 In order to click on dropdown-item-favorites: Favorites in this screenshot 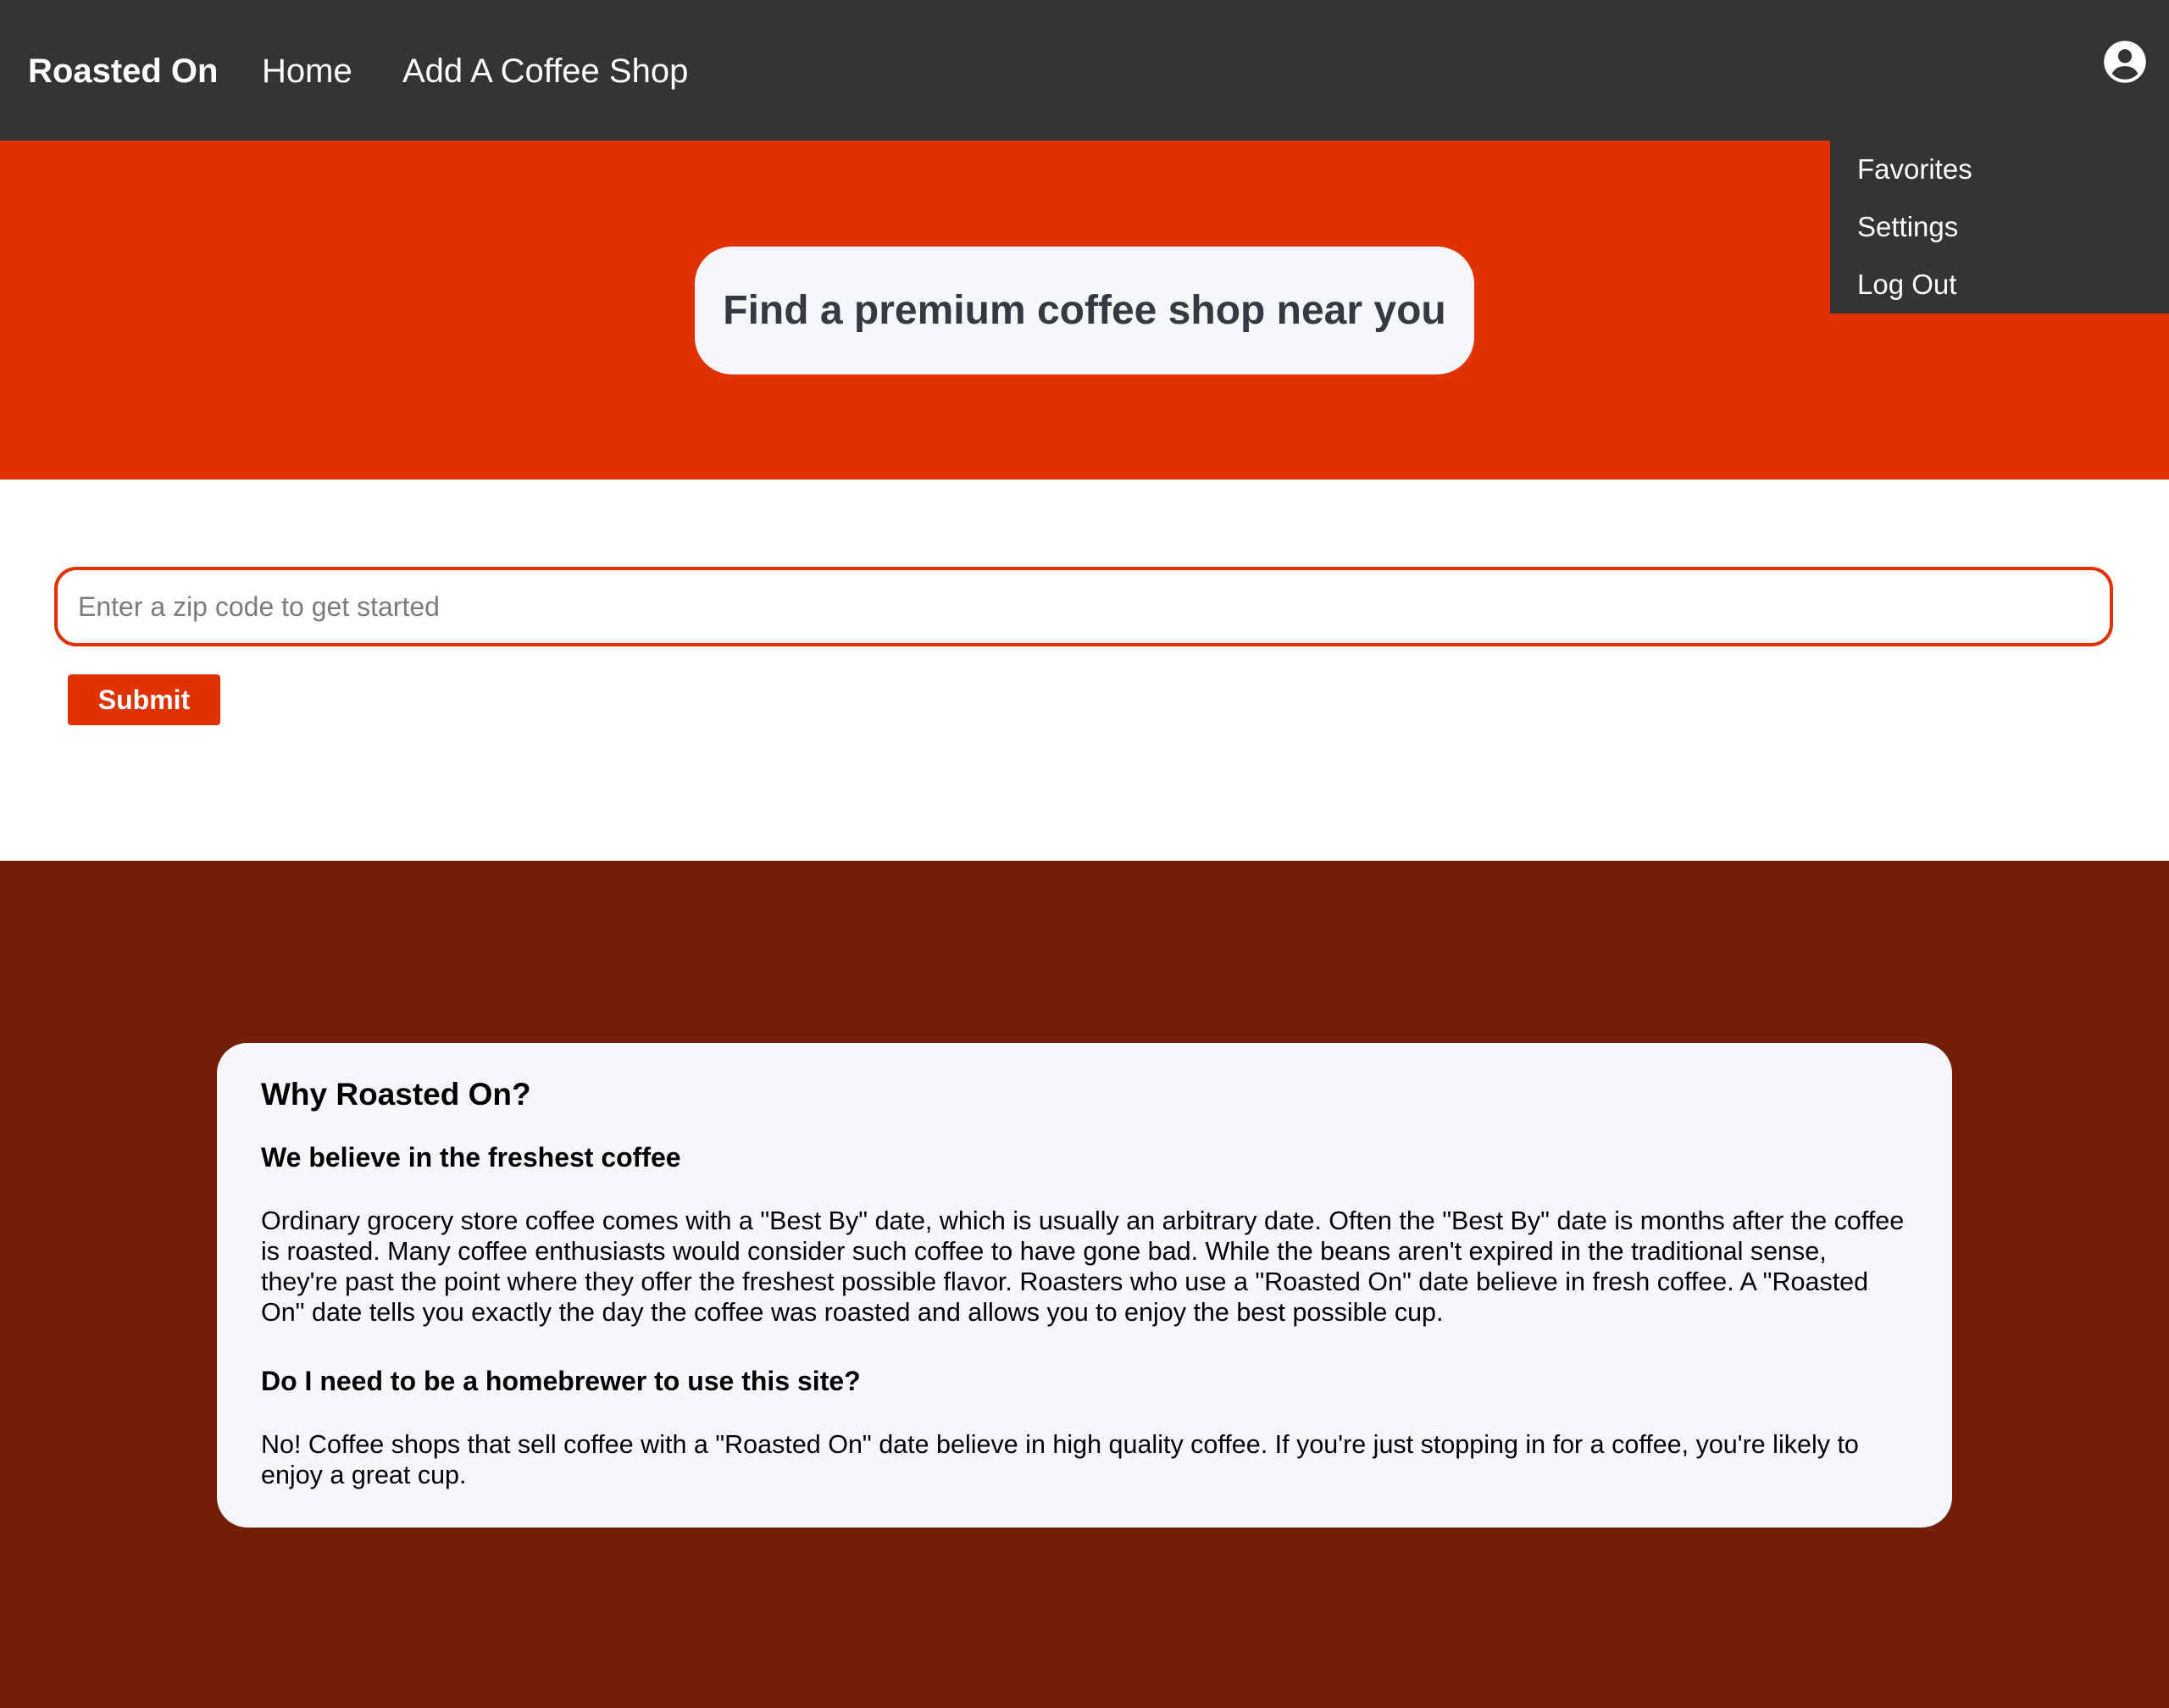, I will do `click(1915, 169)`.